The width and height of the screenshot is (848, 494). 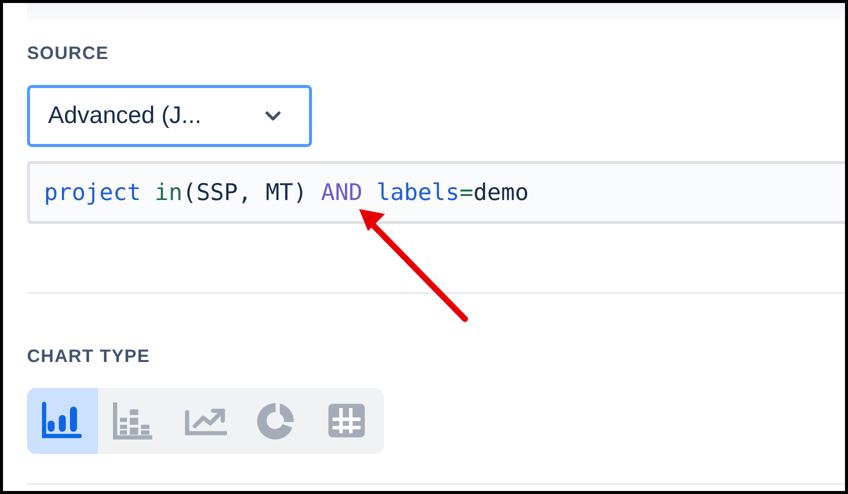 I want to click on bar-chart-icon, so click(x=63, y=421).